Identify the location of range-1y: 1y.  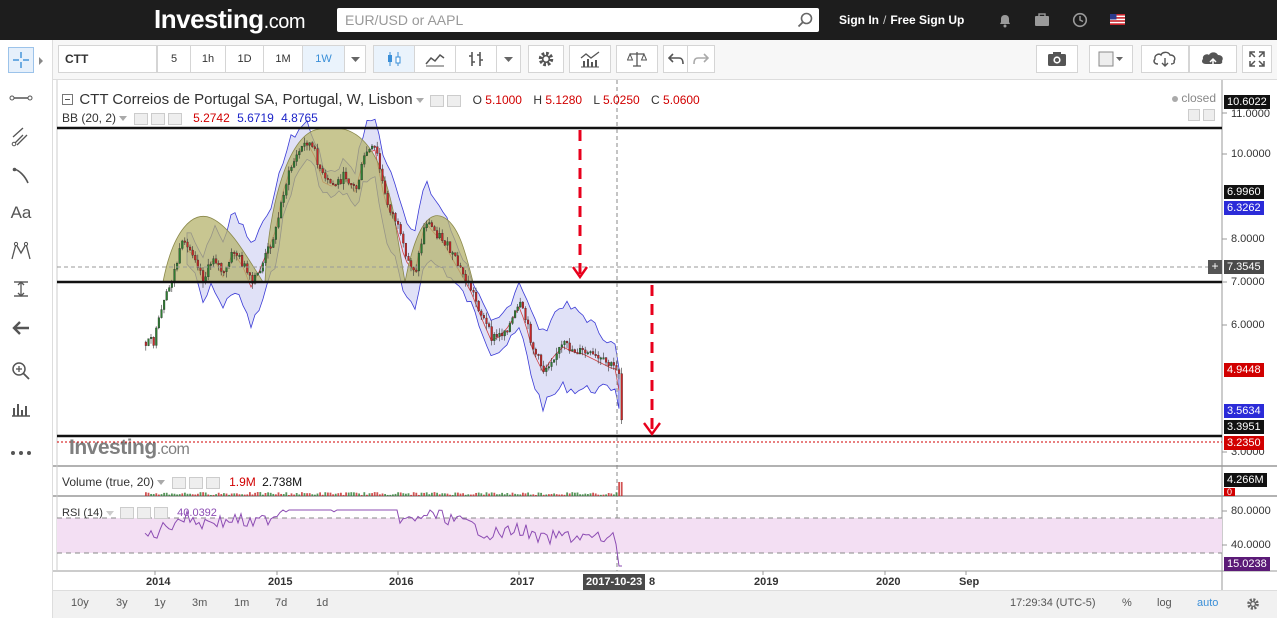
(160, 603).